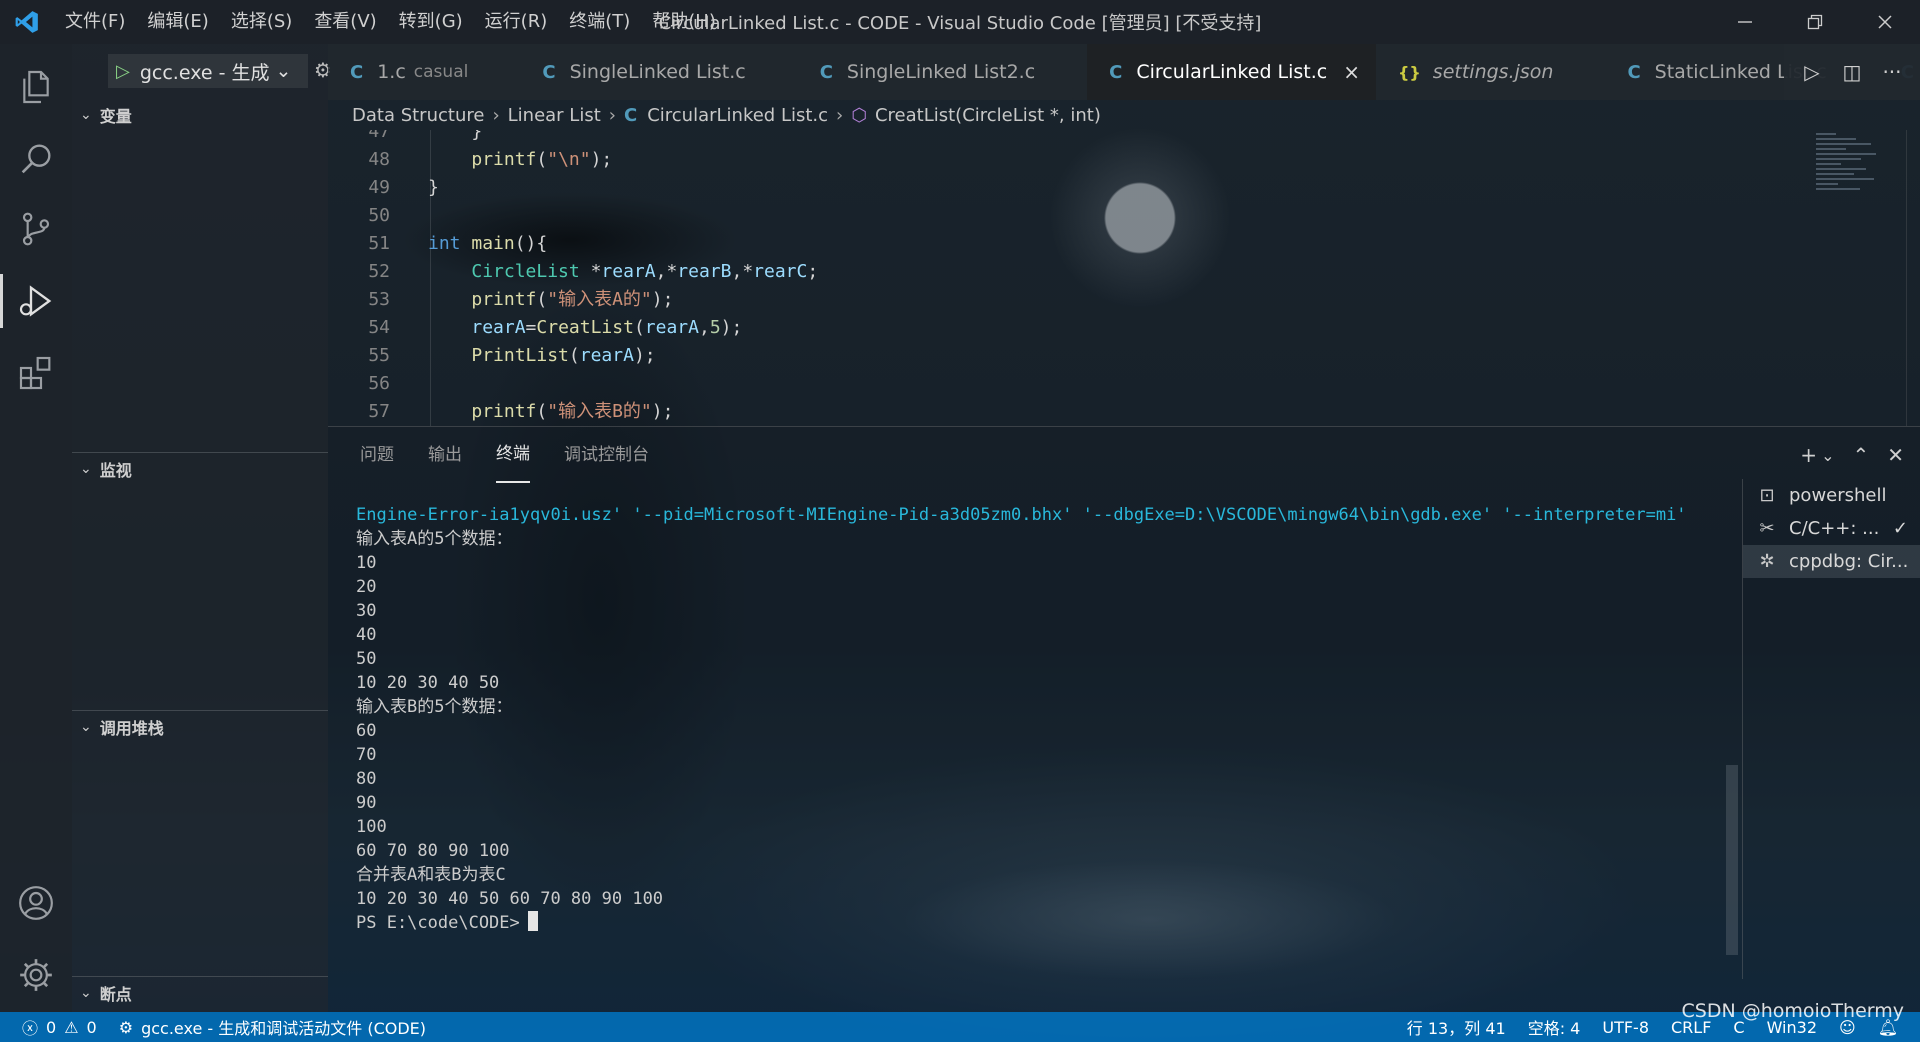 This screenshot has height=1042, width=1920. Describe the element at coordinates (36, 87) in the screenshot. I see `explorer-button` at that location.